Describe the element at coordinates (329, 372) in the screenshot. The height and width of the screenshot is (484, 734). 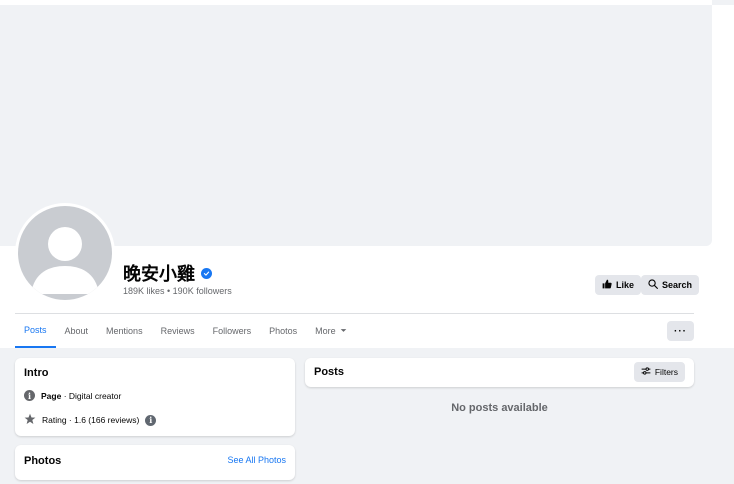
I see `posts-title: Posts` at that location.